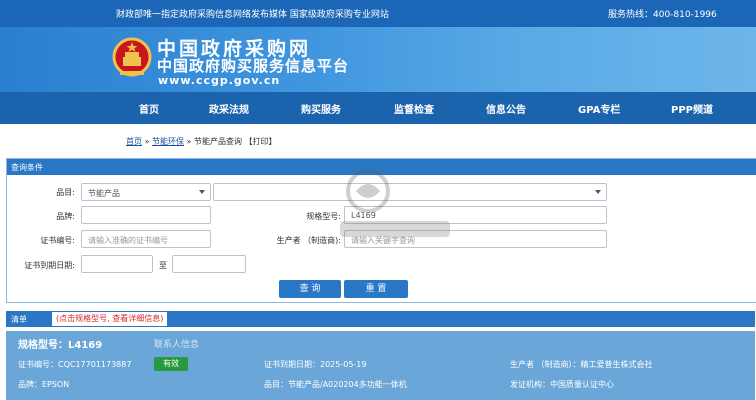  Describe the element at coordinates (146, 192) in the screenshot. I see `category-select: 节能产品` at that location.